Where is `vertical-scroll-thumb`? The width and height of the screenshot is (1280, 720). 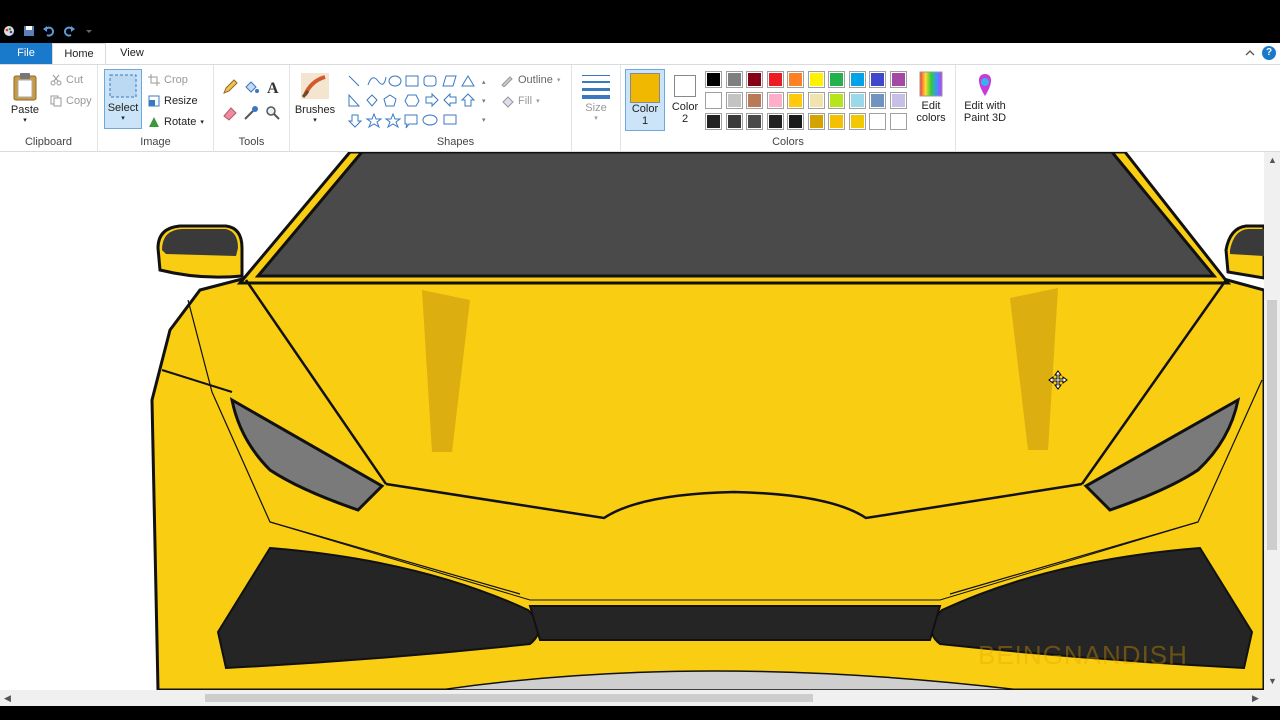
vertical-scroll-thumb is located at coordinates (1272, 425).